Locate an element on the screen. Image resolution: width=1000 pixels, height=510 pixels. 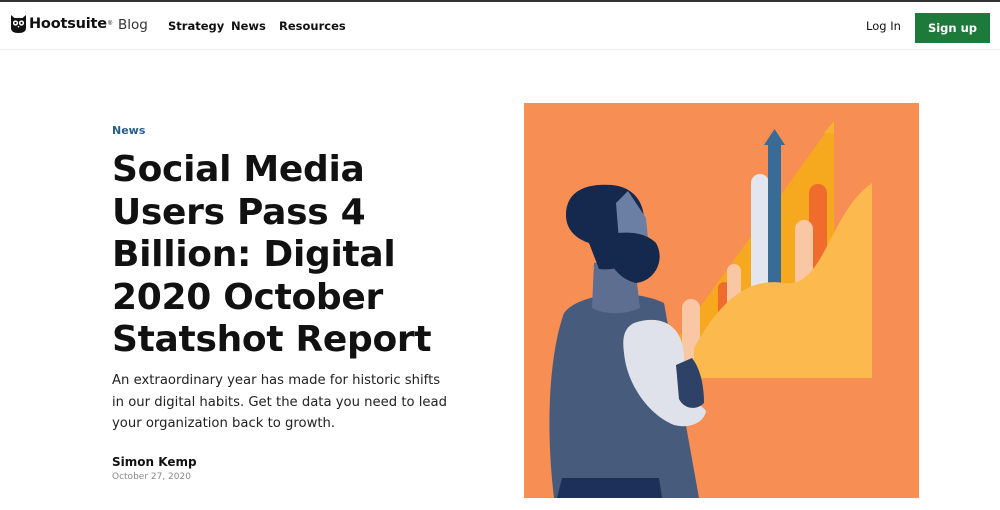
signup-button: Sign up is located at coordinates (952, 28).